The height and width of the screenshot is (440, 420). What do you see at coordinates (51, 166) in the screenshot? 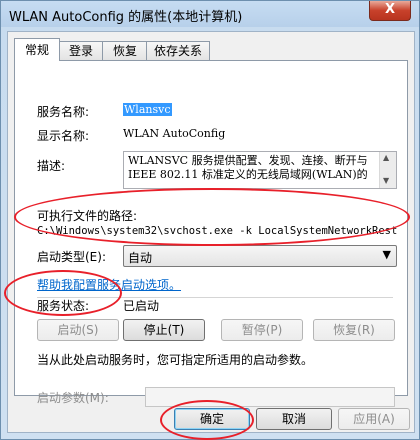
I see `description-label: 描述:` at bounding box center [51, 166].